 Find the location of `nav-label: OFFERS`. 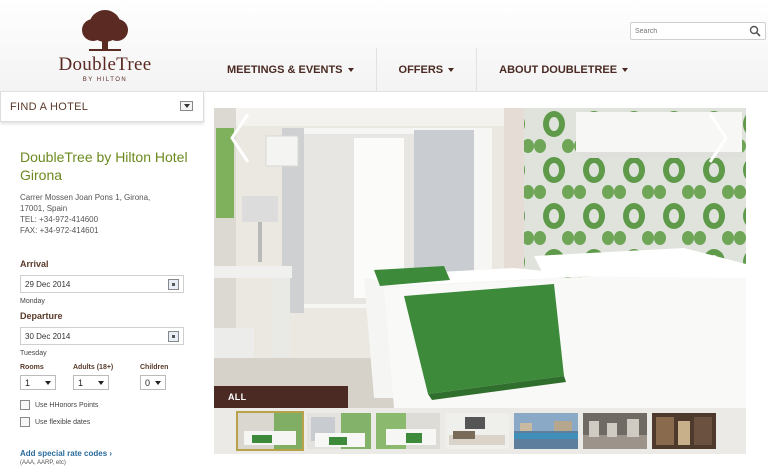

nav-label: OFFERS is located at coordinates (421, 70).